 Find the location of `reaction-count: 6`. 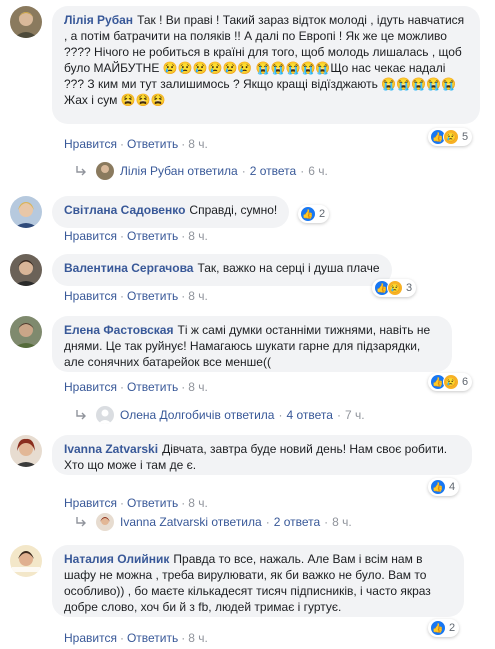

reaction-count: 6 is located at coordinates (465, 382).